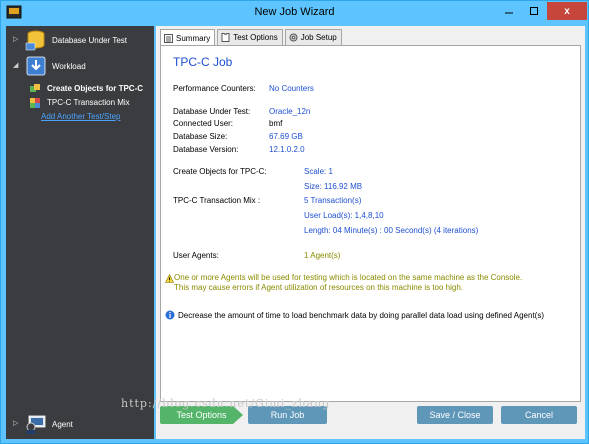 The height and width of the screenshot is (444, 589). What do you see at coordinates (200, 136) in the screenshot?
I see `database-size-label: Database Size:` at bounding box center [200, 136].